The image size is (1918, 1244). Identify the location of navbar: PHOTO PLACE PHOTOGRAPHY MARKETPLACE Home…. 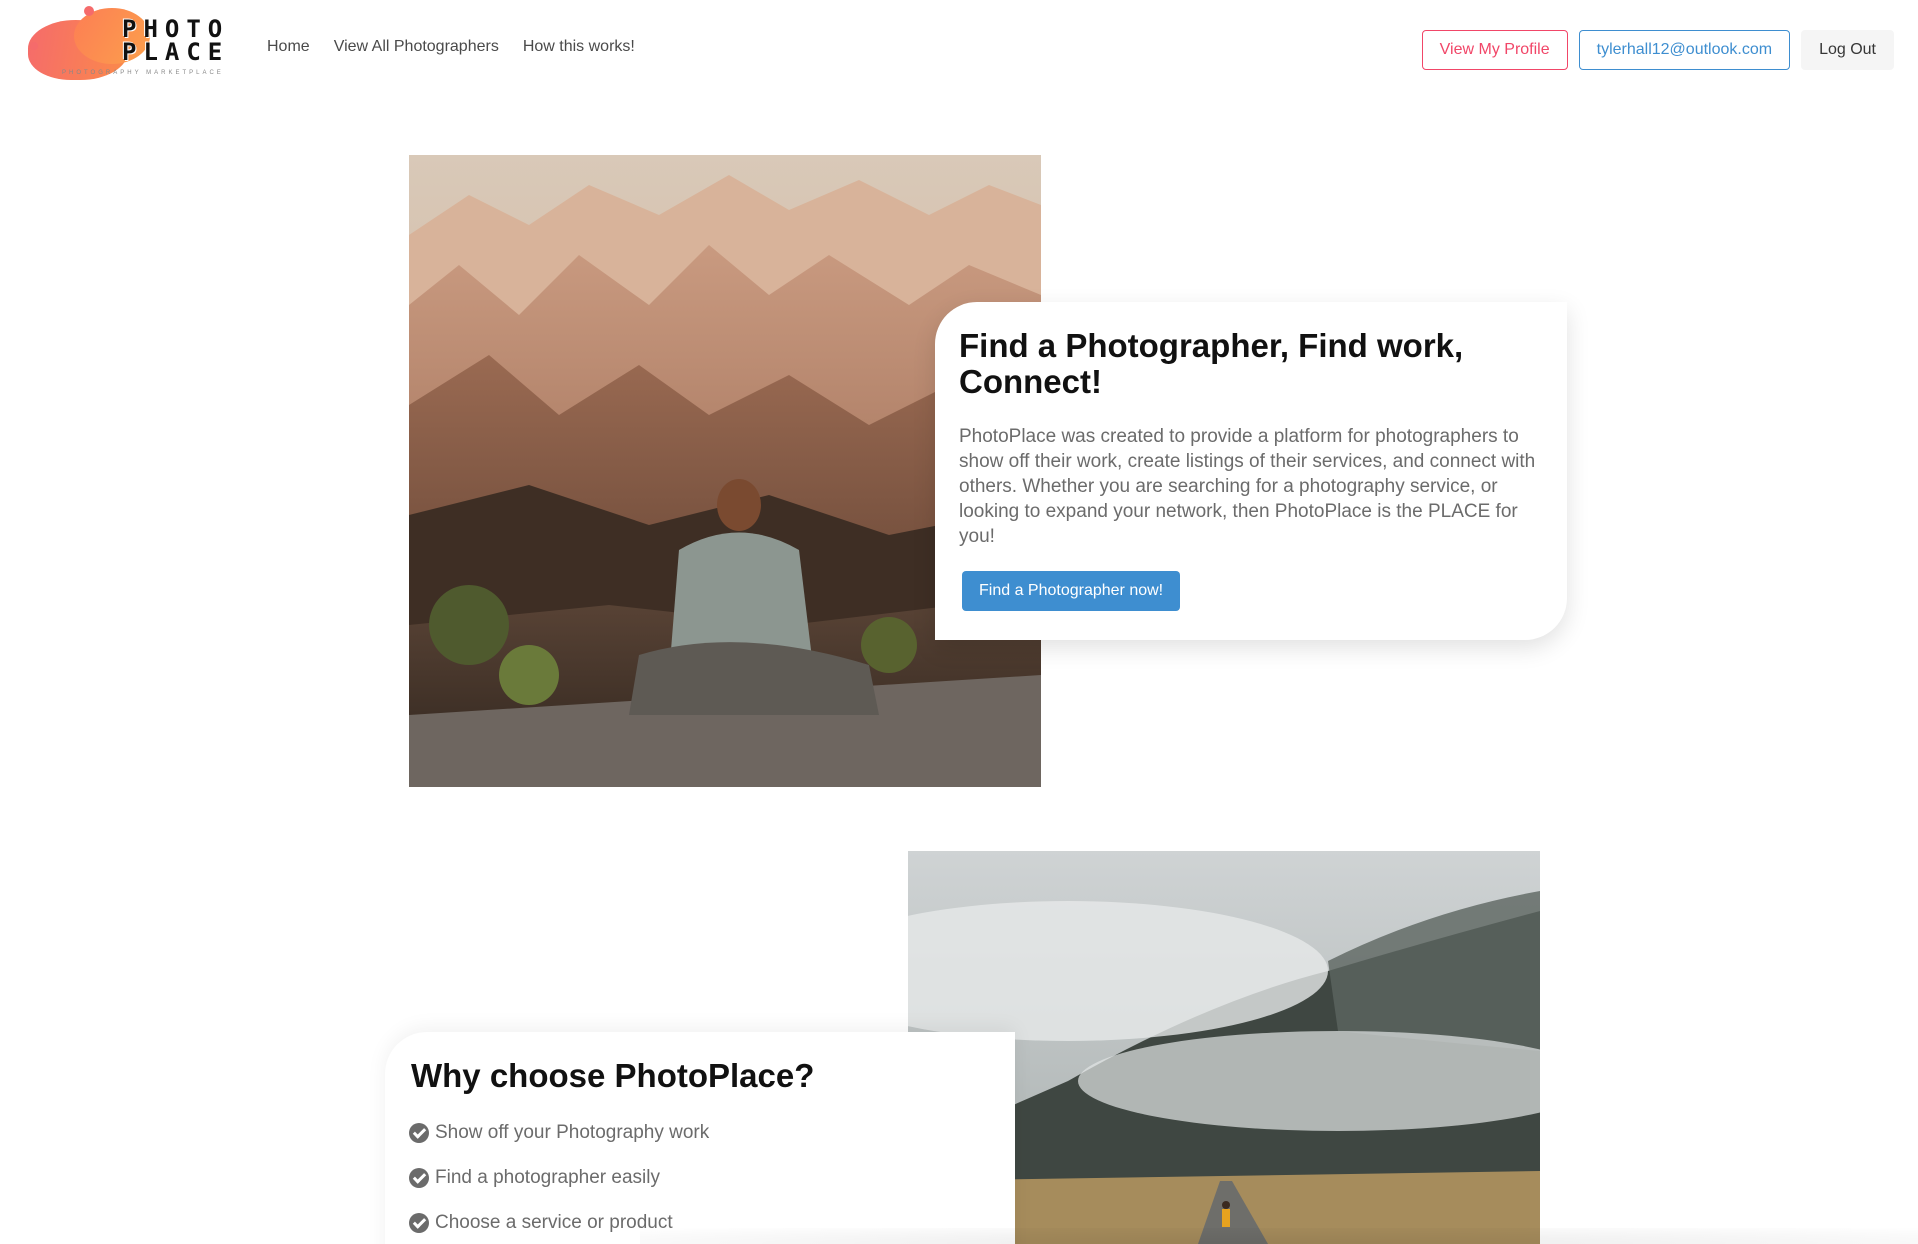
(959, 49).